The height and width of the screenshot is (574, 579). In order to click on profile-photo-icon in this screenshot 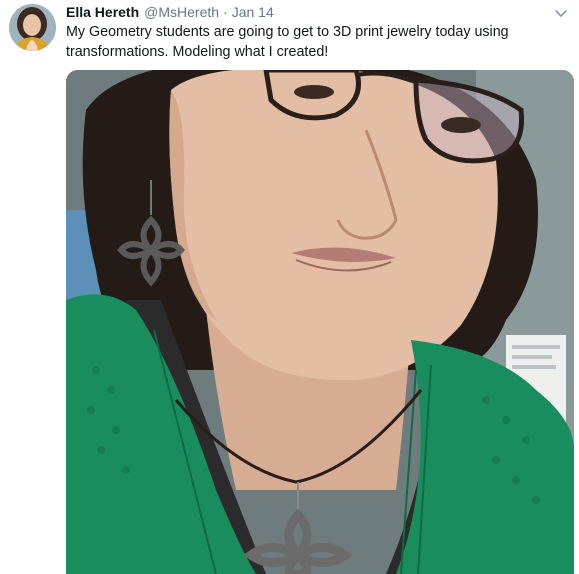, I will do `click(32, 27)`.